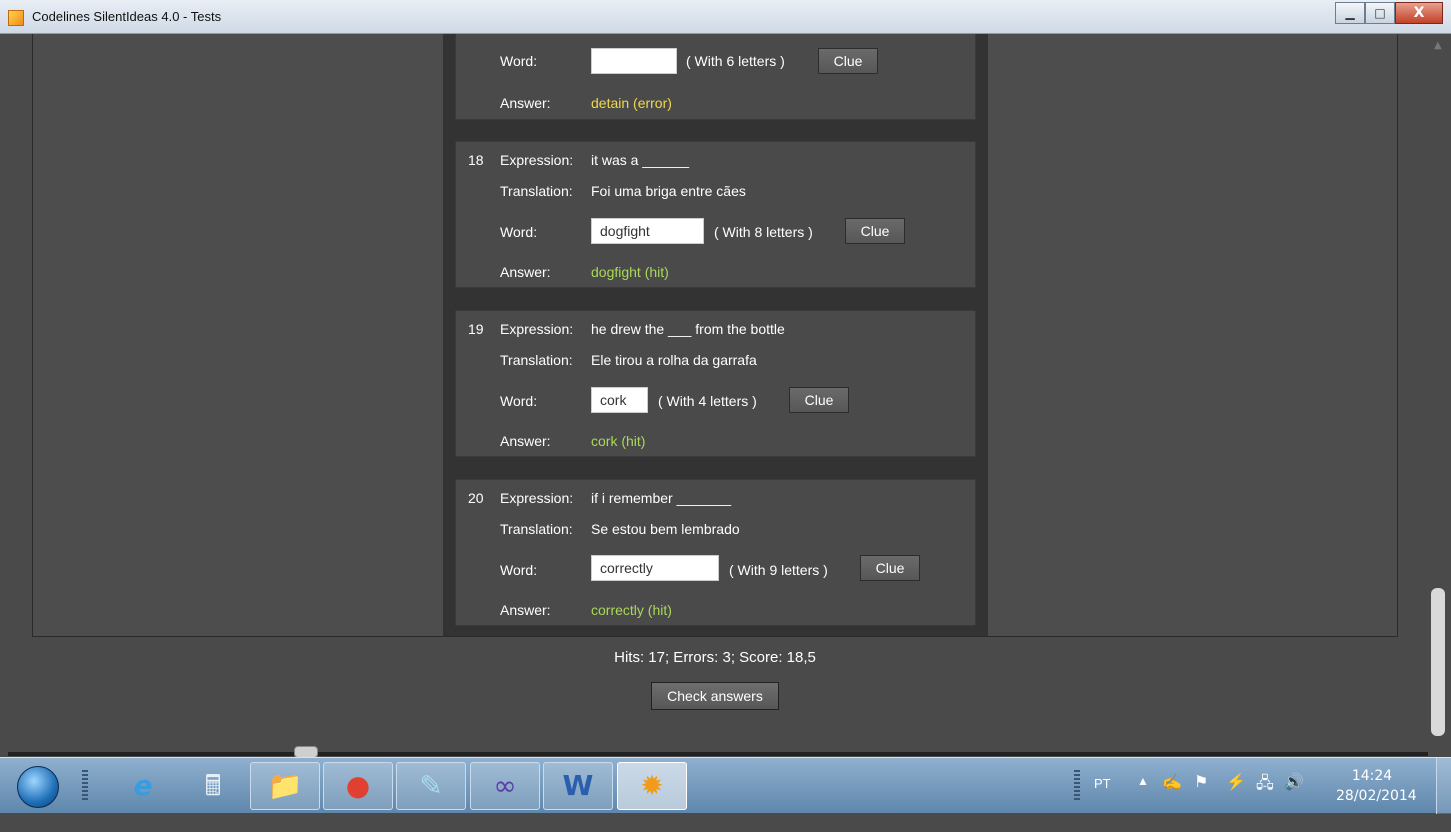 This screenshot has height=832, width=1451. I want to click on clock: 14:24 28/02/2014, so click(1376, 786).